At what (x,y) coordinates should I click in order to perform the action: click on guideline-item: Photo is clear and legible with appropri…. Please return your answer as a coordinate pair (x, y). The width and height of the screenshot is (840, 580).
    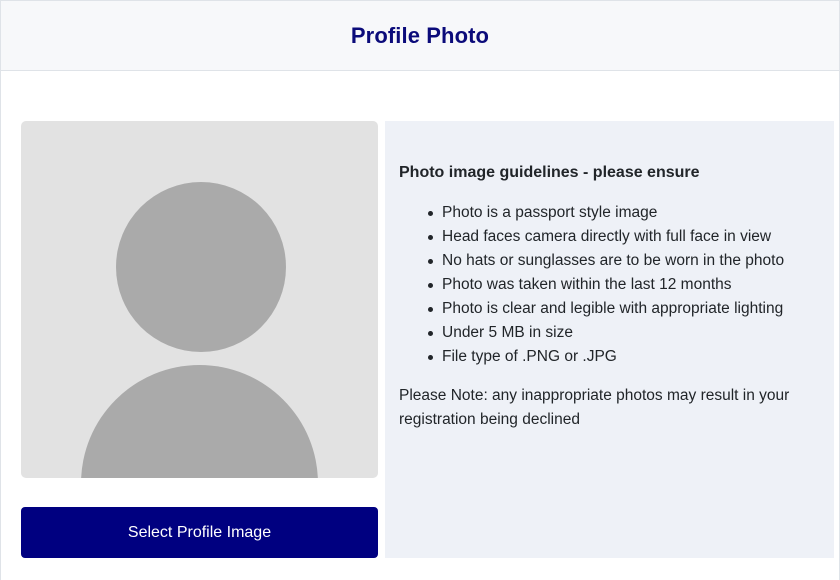
    Looking at the image, I should click on (624, 309).